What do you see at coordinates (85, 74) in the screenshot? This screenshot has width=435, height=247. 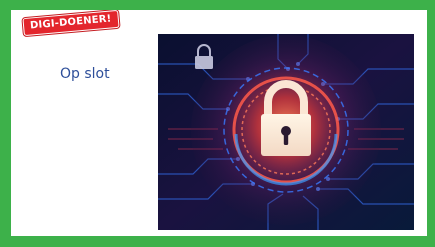 I see `slide-title: Op slot` at bounding box center [85, 74].